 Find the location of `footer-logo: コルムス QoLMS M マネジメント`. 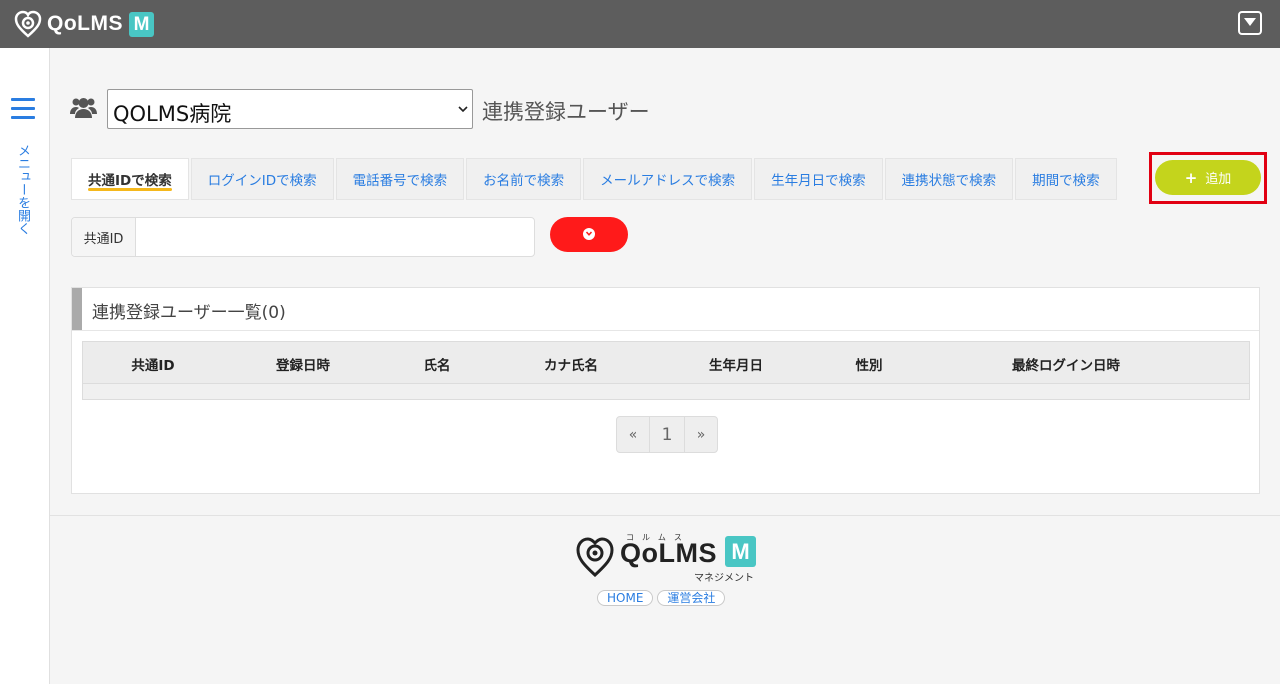

footer-logo: コルムス QoLMS M マネジメント is located at coordinates (665, 558).